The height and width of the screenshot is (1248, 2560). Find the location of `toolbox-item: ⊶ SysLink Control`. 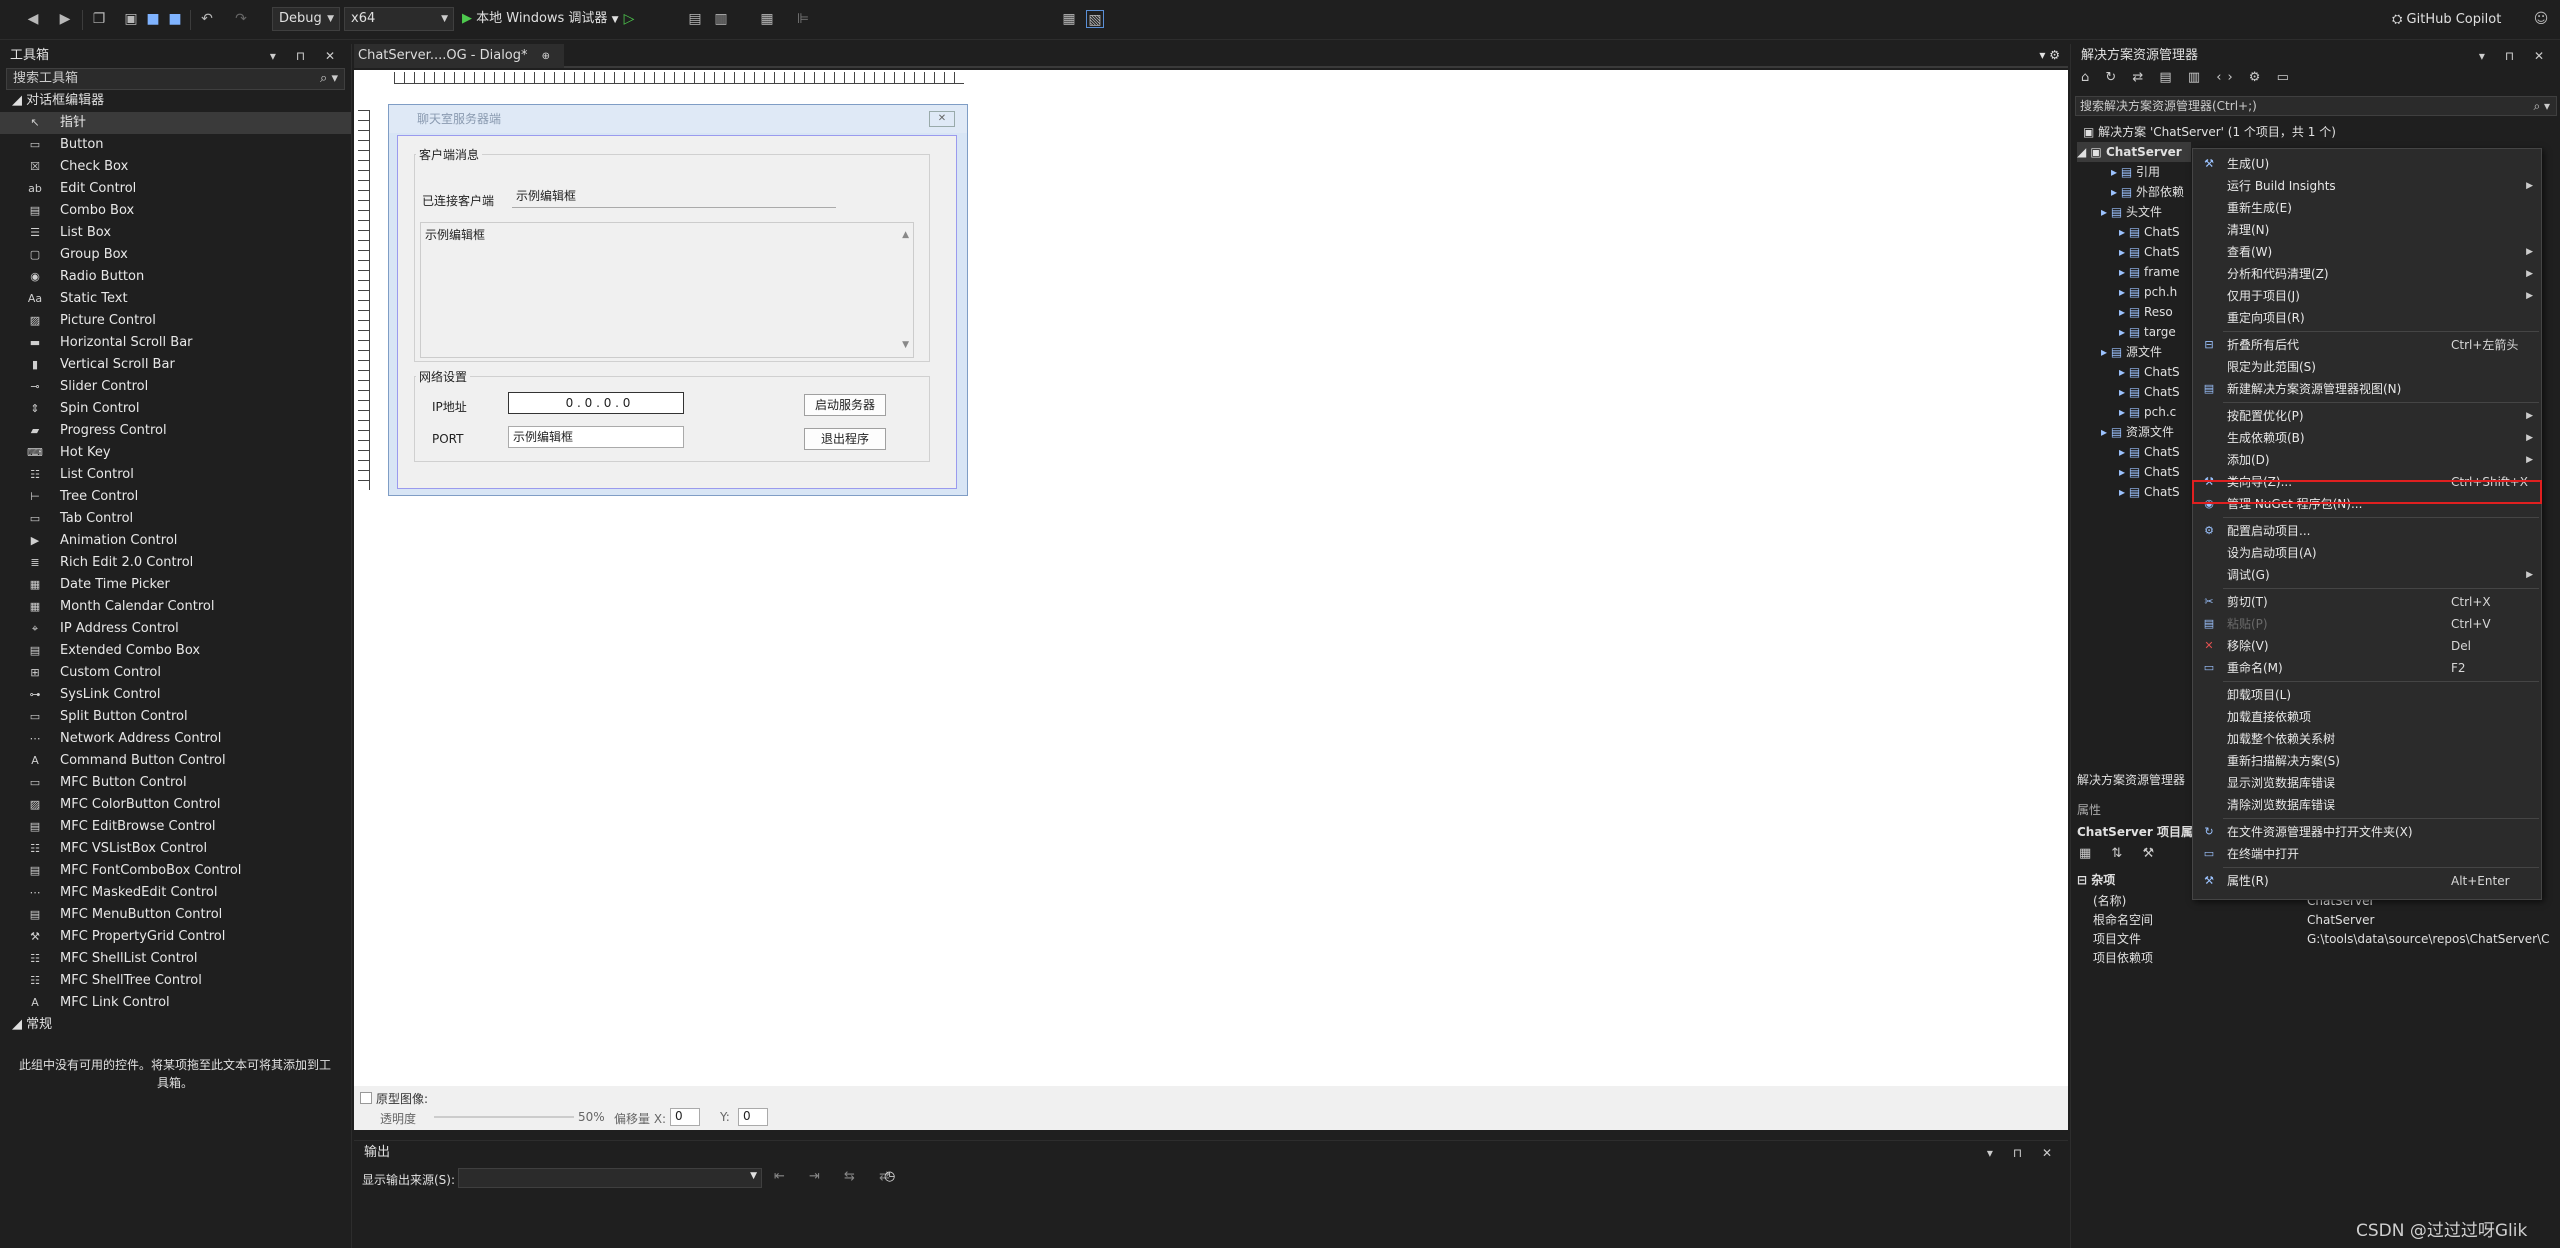

toolbox-item: ⊶ SysLink Control is located at coordinates (175, 695).